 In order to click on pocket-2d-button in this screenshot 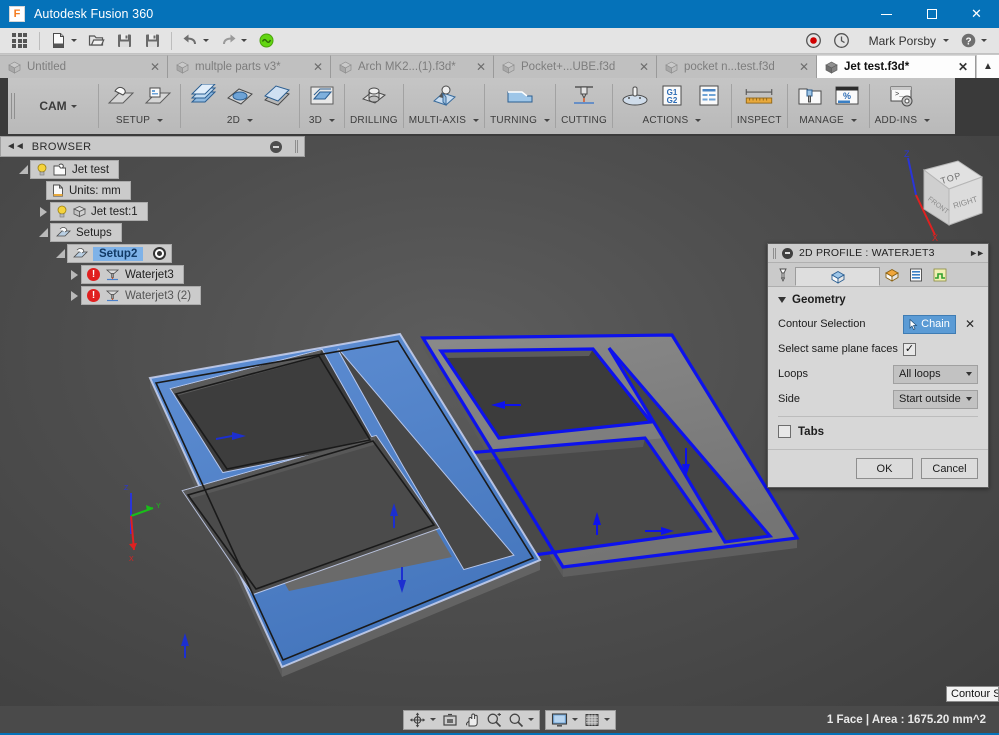, I will do `click(240, 98)`.